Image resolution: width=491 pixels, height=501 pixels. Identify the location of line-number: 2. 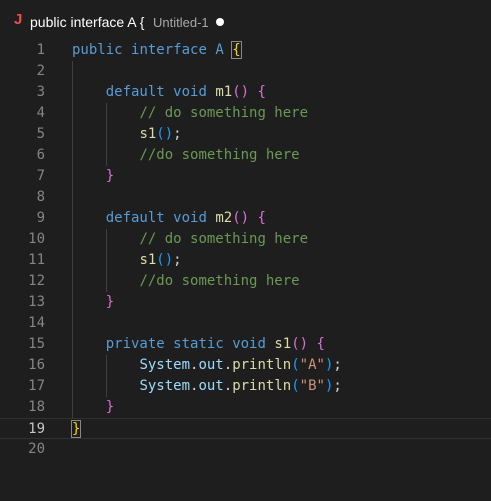
(40, 71).